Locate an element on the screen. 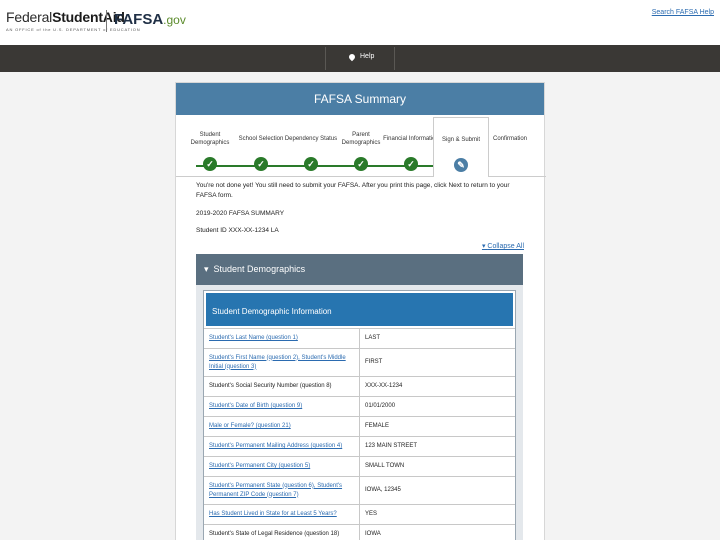 This screenshot has width=720, height=540. fafsa-gov-logo: FAFSA.gov is located at coordinates (150, 19).